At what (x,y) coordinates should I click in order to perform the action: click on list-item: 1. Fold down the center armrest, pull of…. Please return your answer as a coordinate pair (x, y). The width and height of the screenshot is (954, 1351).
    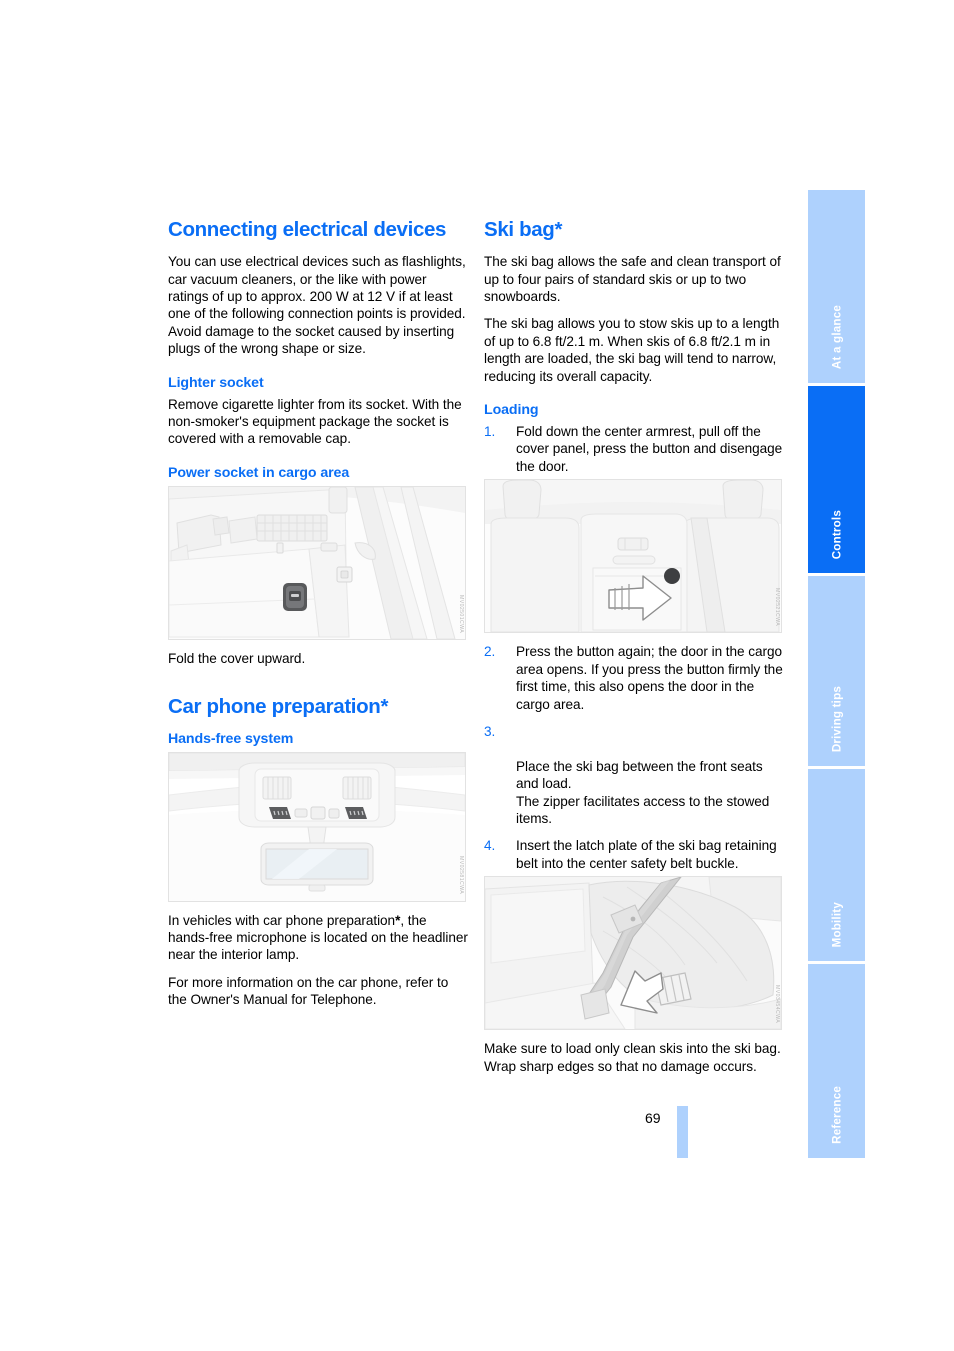
    Looking at the image, I should click on (634, 449).